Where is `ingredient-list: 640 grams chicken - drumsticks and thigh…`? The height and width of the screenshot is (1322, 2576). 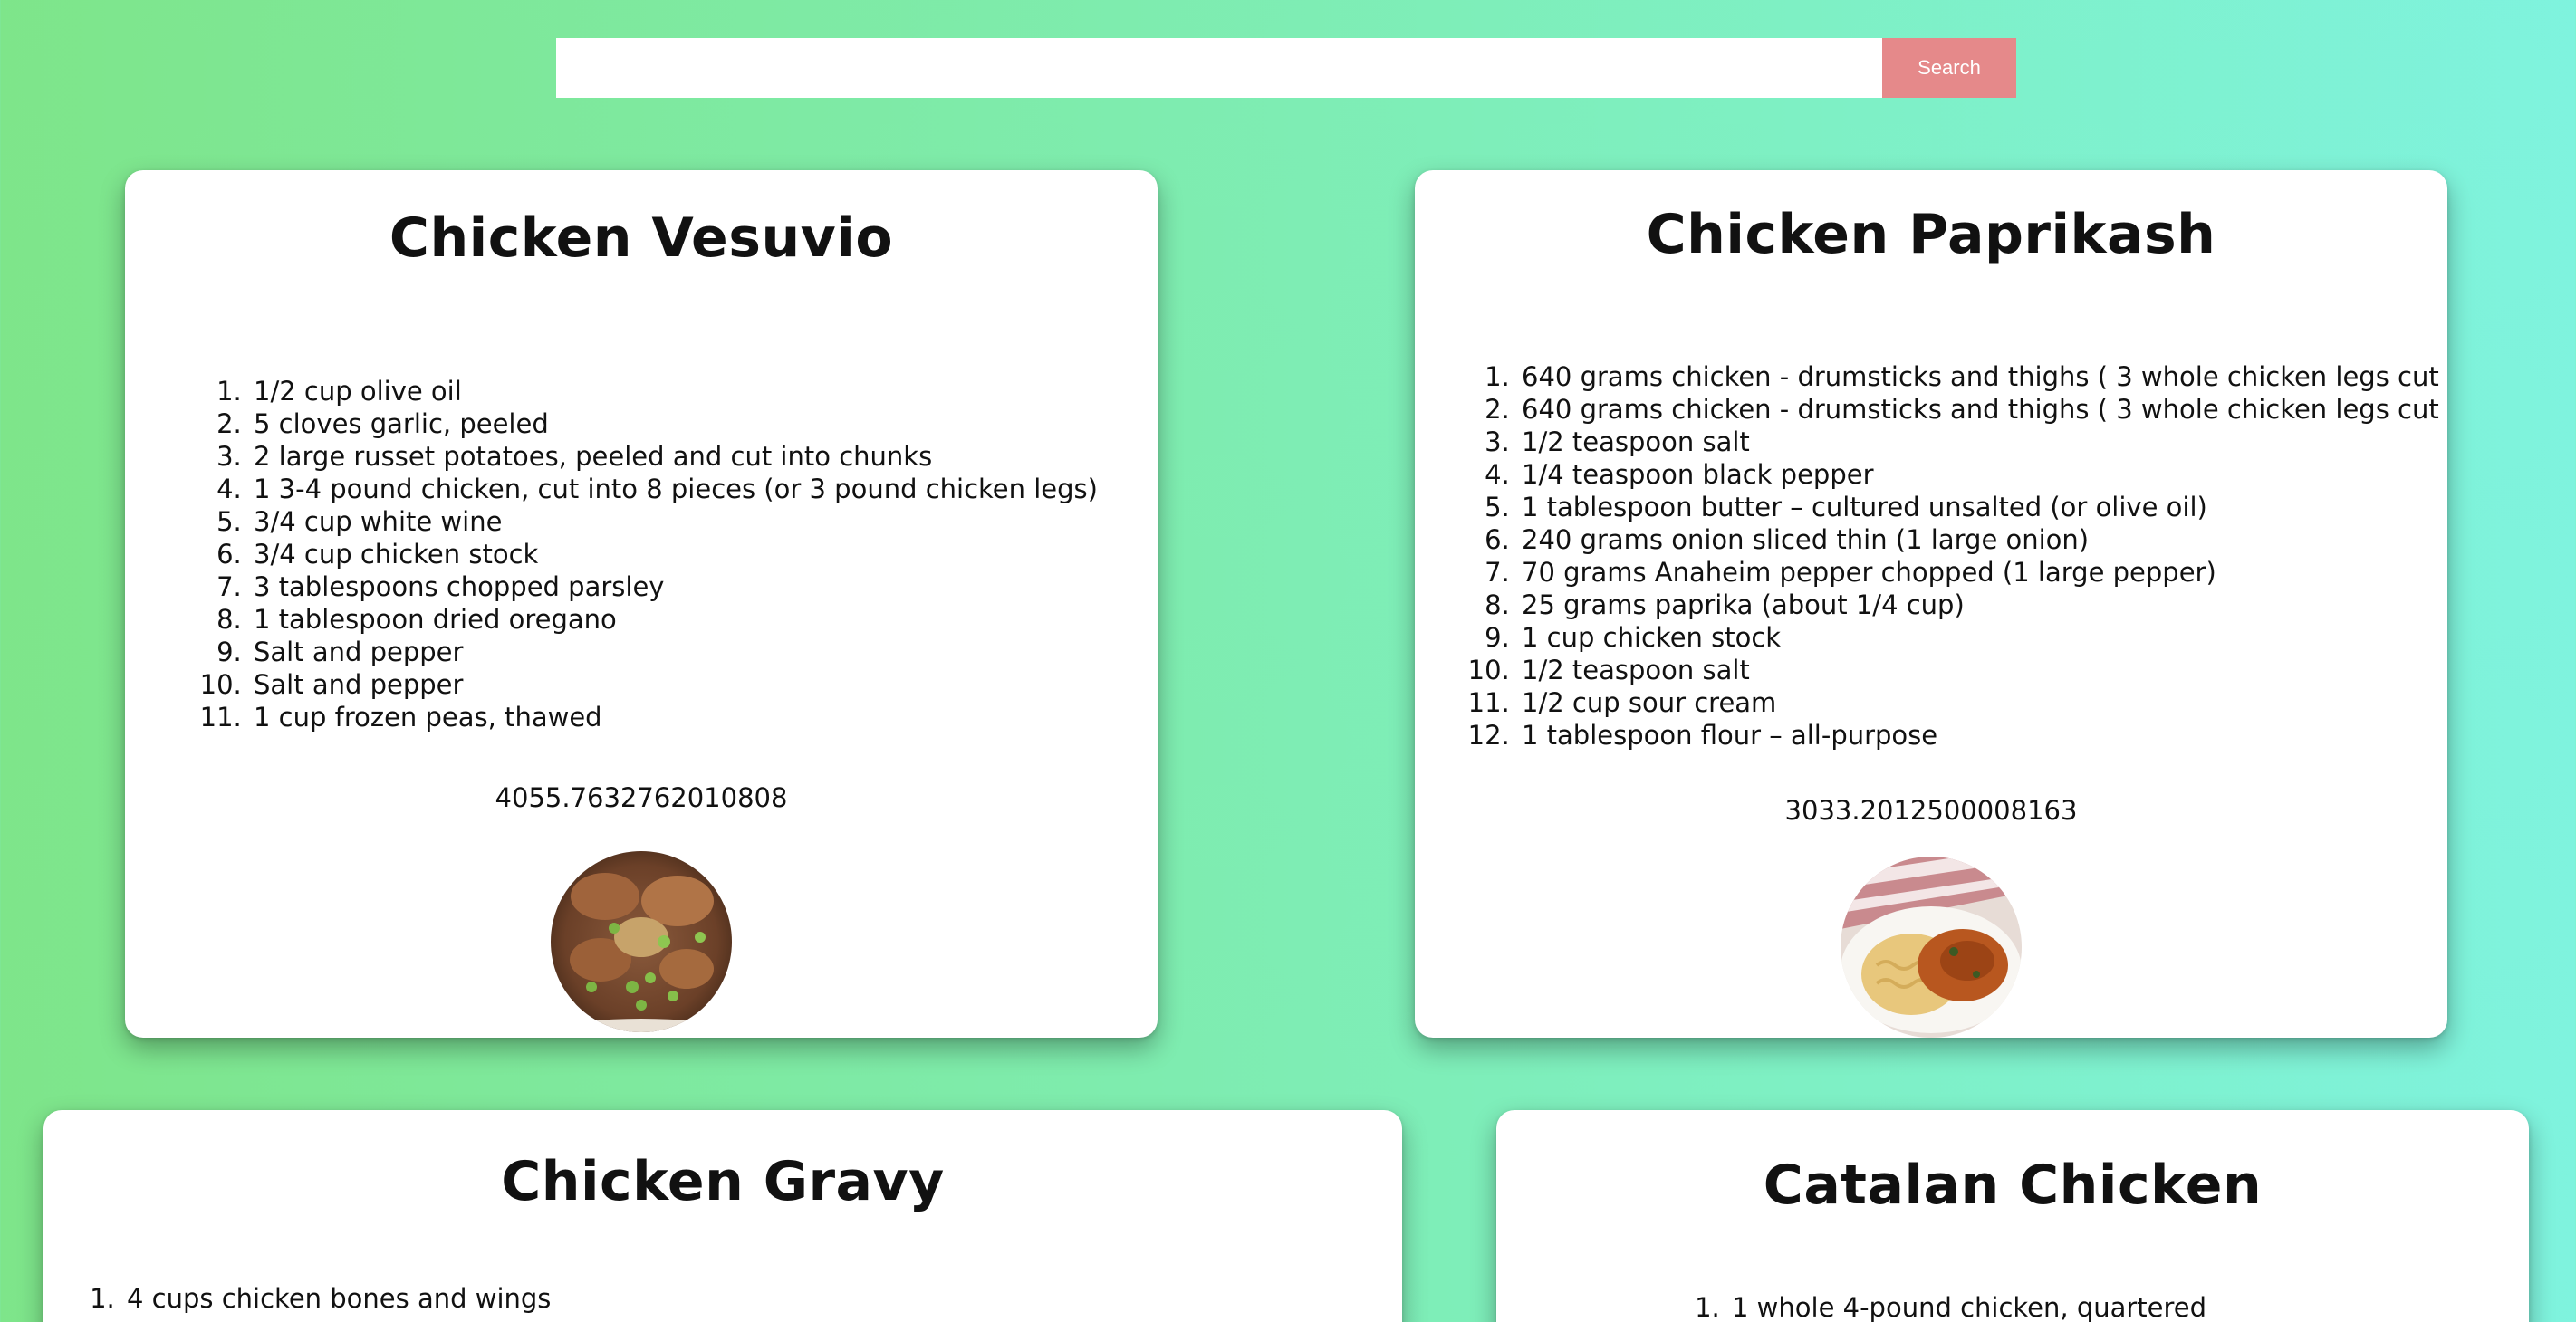 ingredient-list: 640 grams chicken - drumsticks and thigh… is located at coordinates (1960, 556).